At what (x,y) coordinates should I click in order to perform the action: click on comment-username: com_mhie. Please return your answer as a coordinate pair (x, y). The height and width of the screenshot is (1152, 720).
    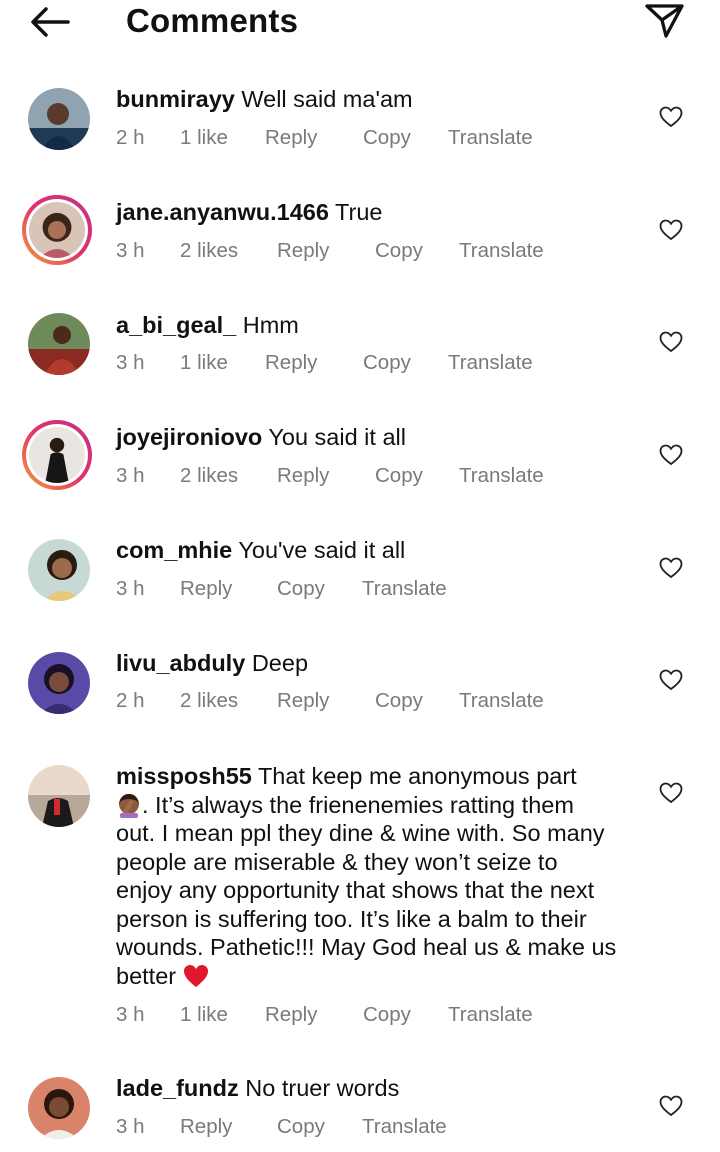
    Looking at the image, I should click on (174, 550).